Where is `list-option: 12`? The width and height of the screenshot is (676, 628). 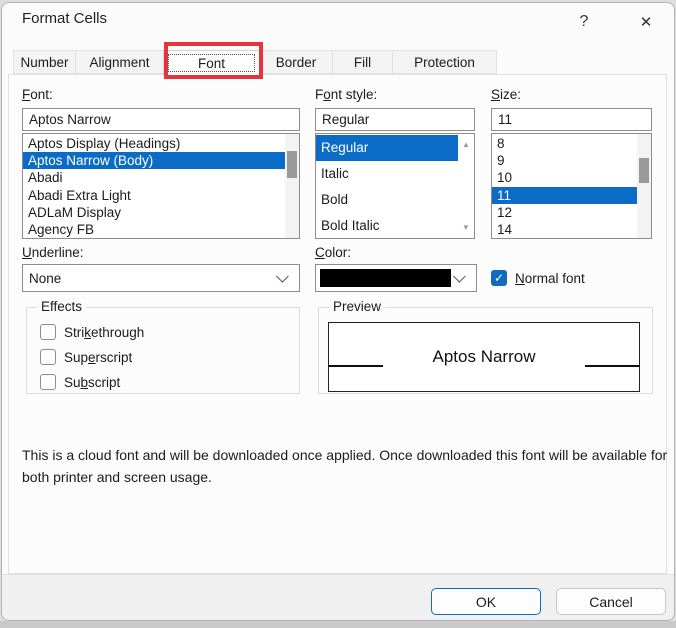
list-option: 12 is located at coordinates (564, 212).